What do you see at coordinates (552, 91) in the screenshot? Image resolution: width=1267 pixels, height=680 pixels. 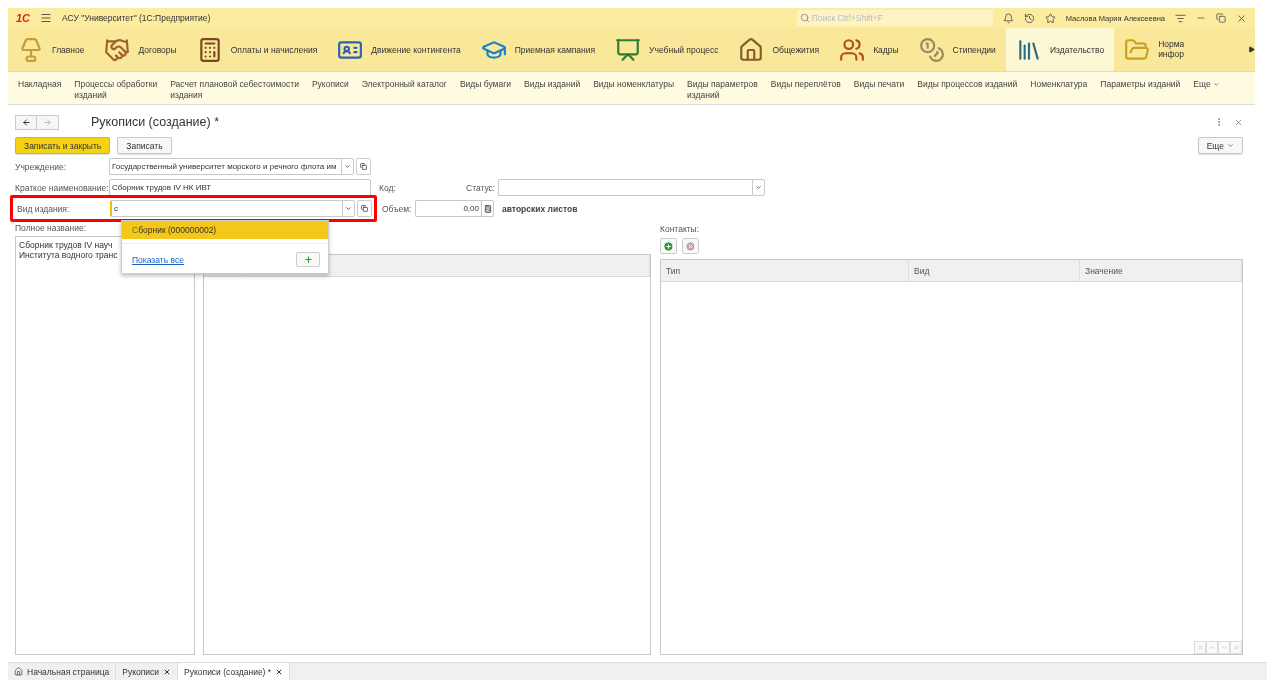 I see `nav-link: Виды изданий` at bounding box center [552, 91].